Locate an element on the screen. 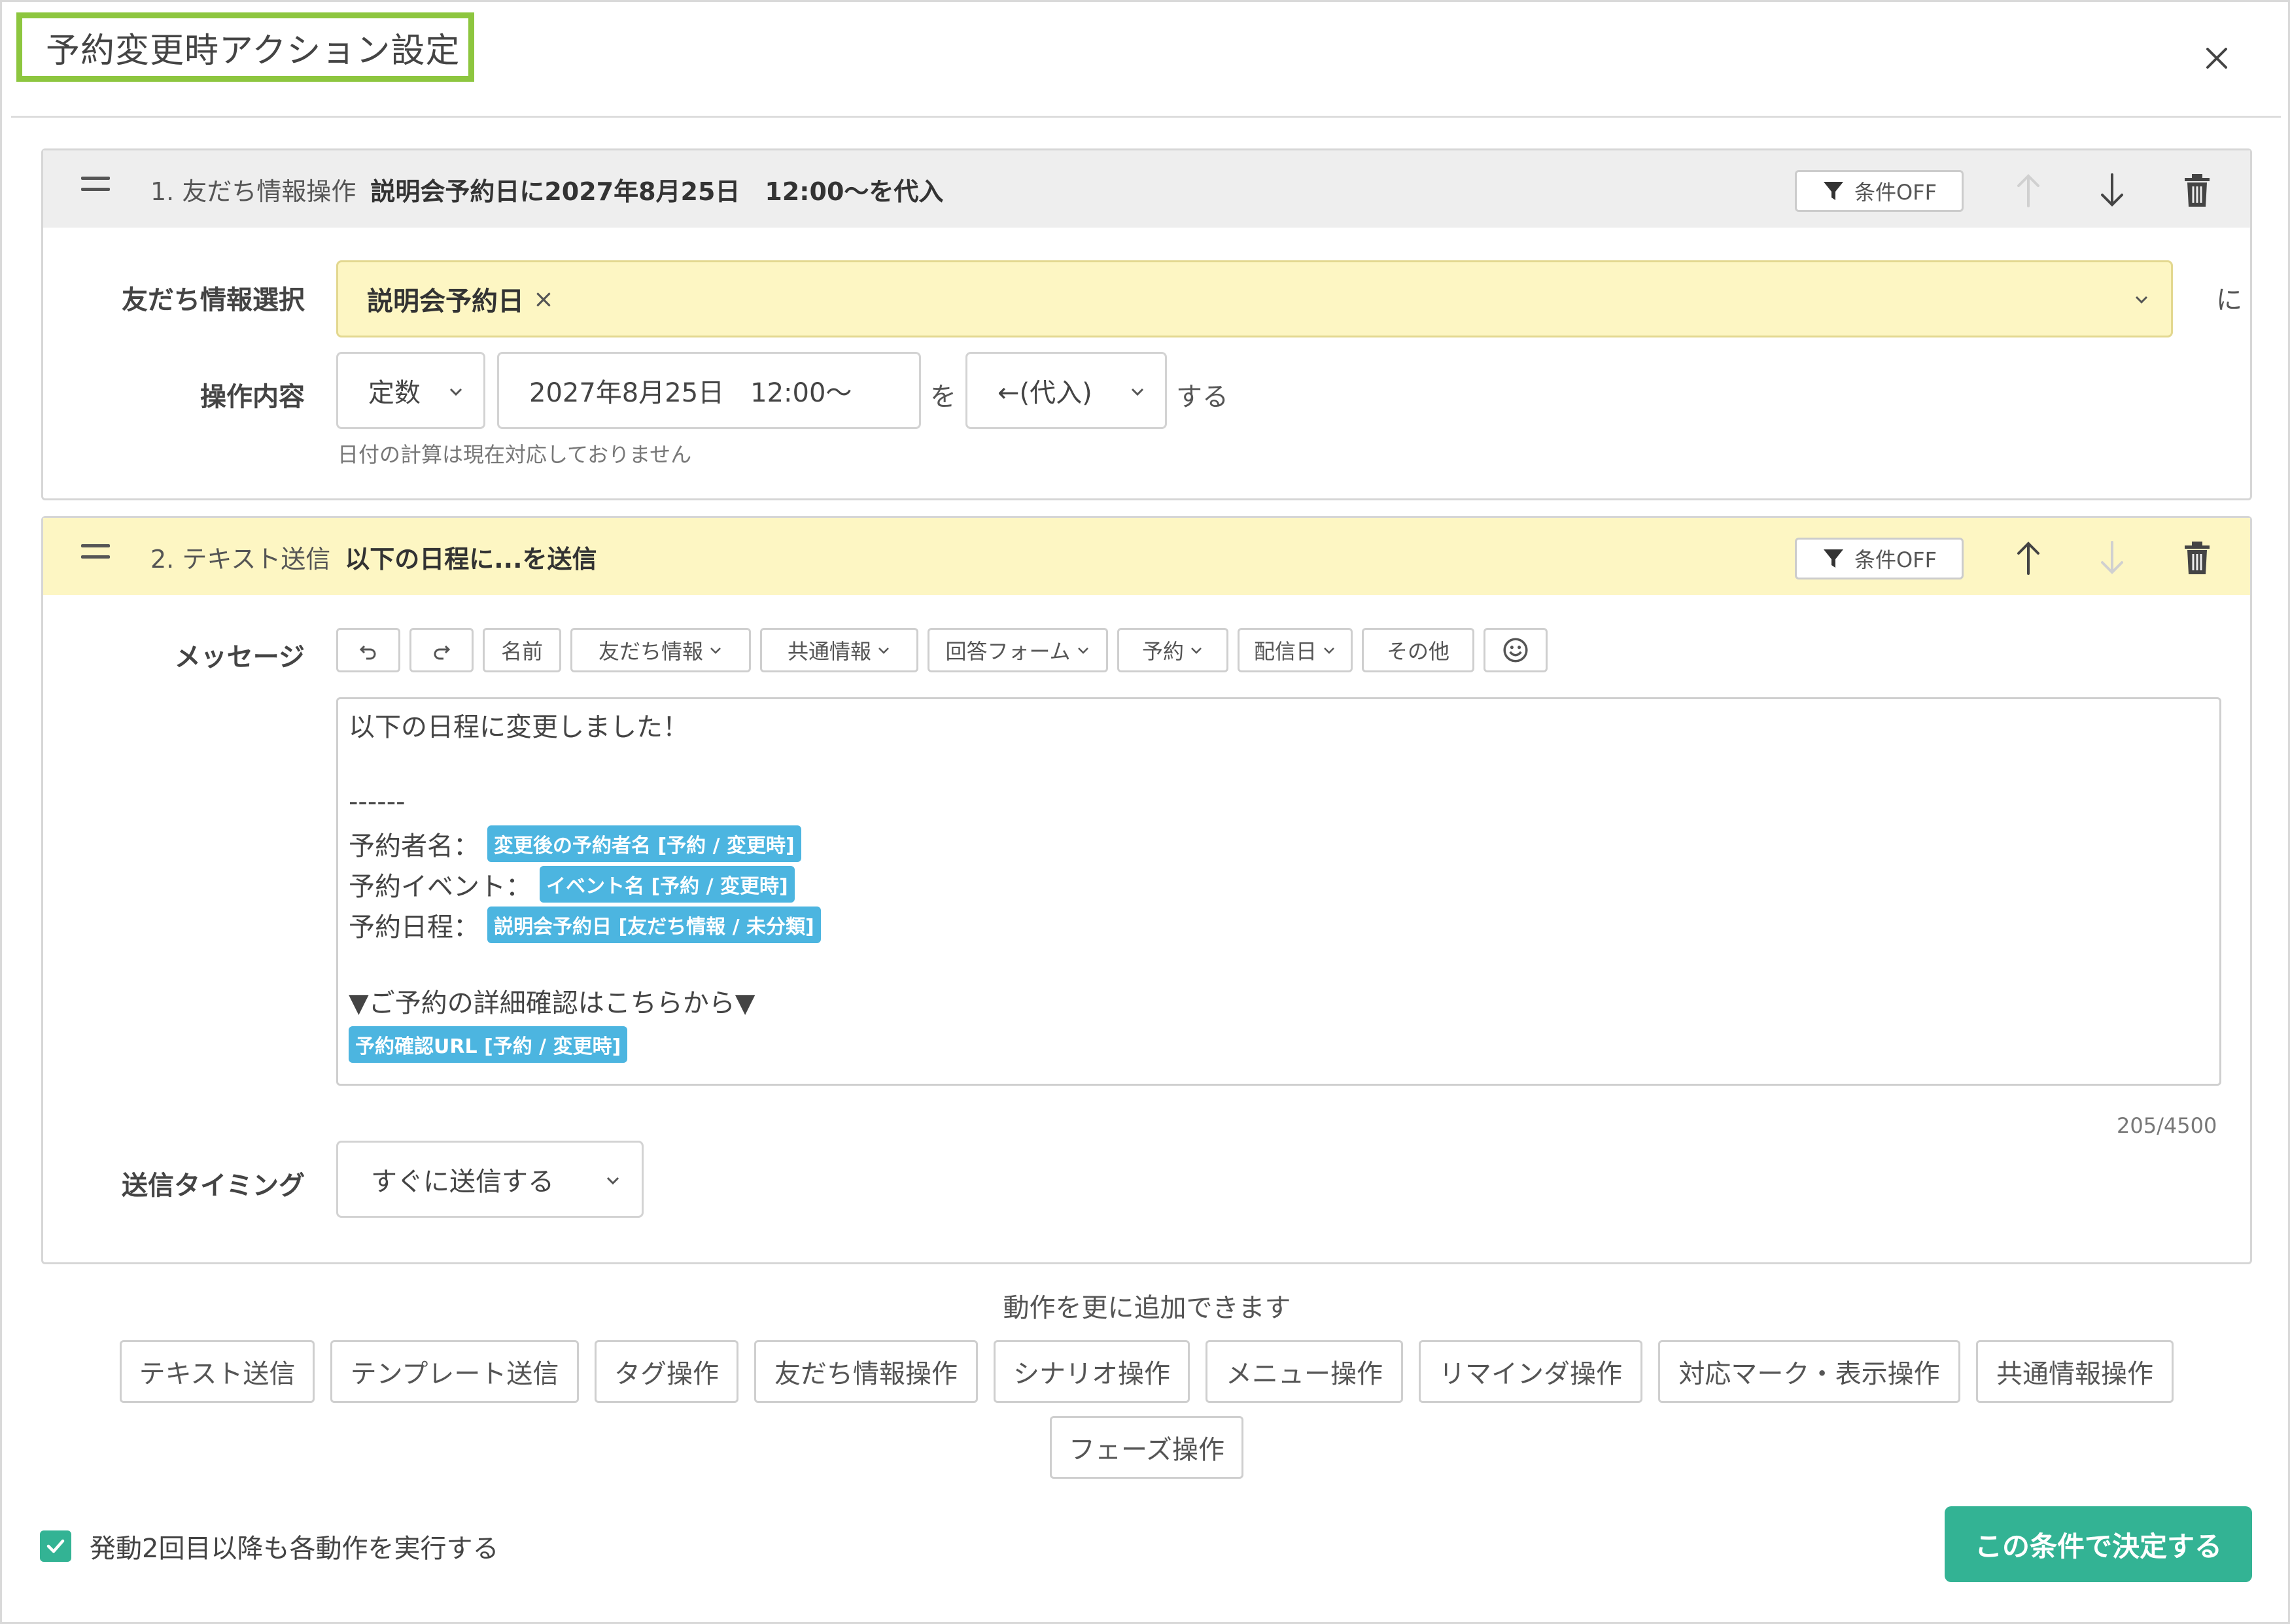 The width and height of the screenshot is (2290, 1624). header-divider is located at coordinates (1146, 117).